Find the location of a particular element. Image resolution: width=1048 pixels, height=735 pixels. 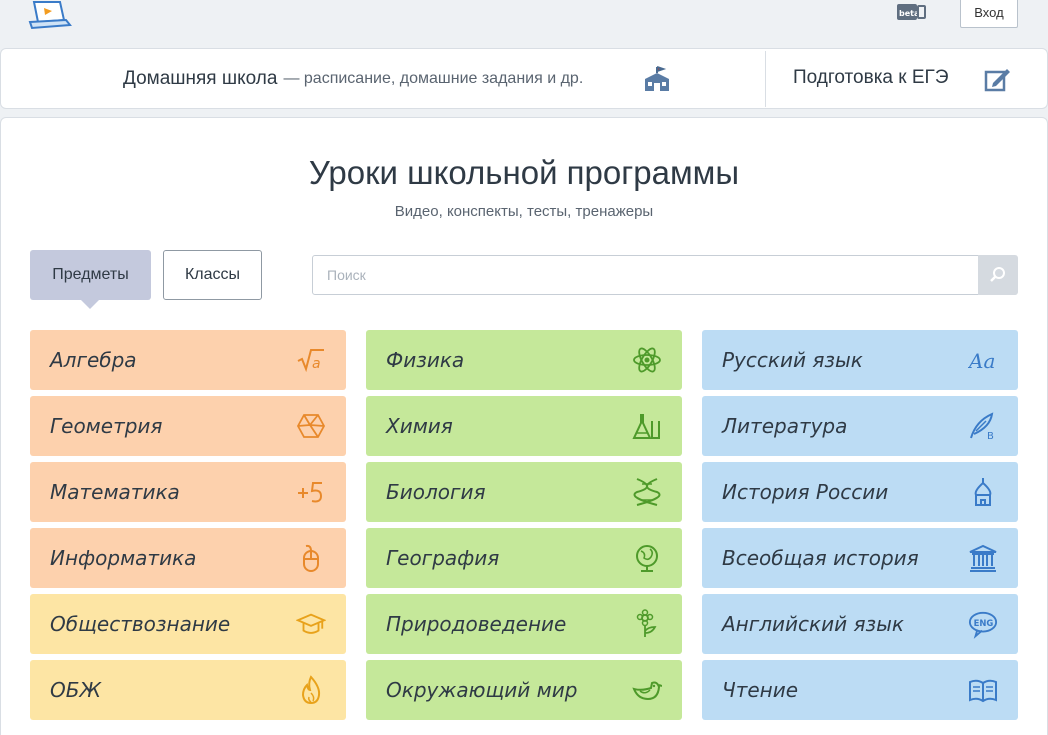

dna-icon is located at coordinates (647, 492).